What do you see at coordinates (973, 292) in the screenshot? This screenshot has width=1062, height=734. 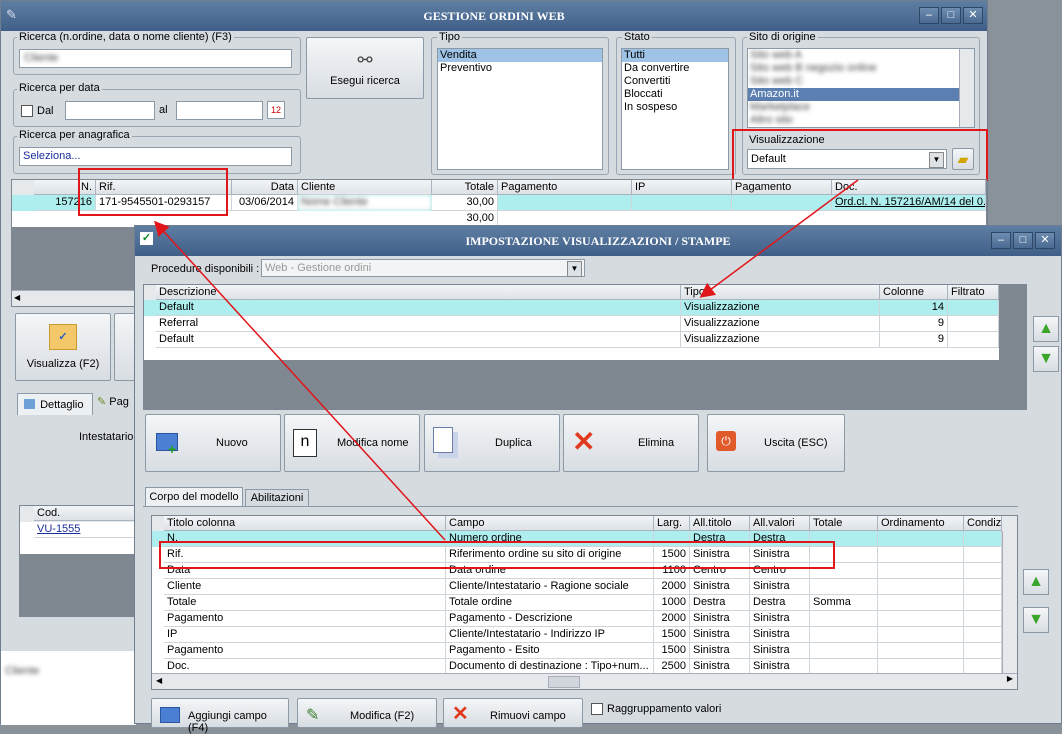 I see `col-header: Filtrato` at bounding box center [973, 292].